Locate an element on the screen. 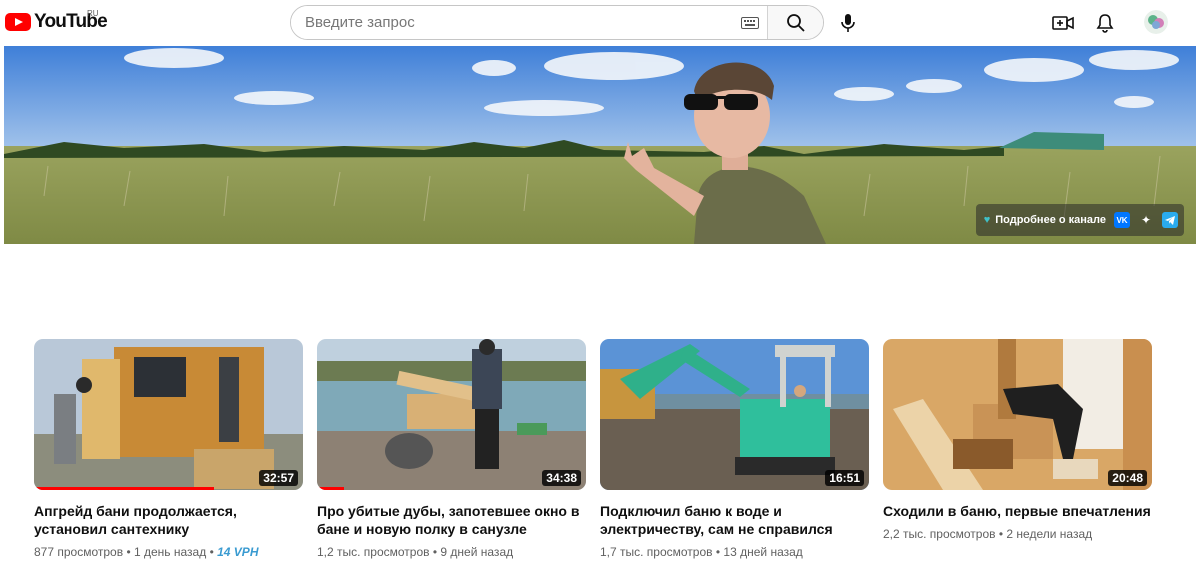  video-duration: 32:57 is located at coordinates (278, 478).